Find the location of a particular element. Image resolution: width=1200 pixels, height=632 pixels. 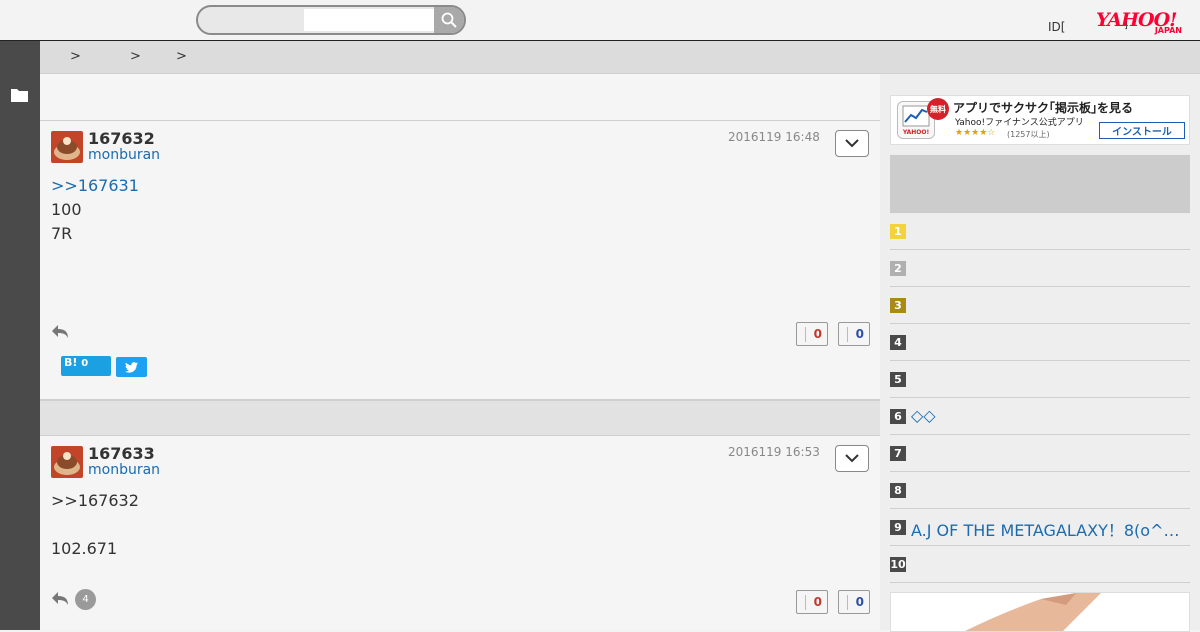

app-icon-text: YAHOO! is located at coordinates (915, 132).